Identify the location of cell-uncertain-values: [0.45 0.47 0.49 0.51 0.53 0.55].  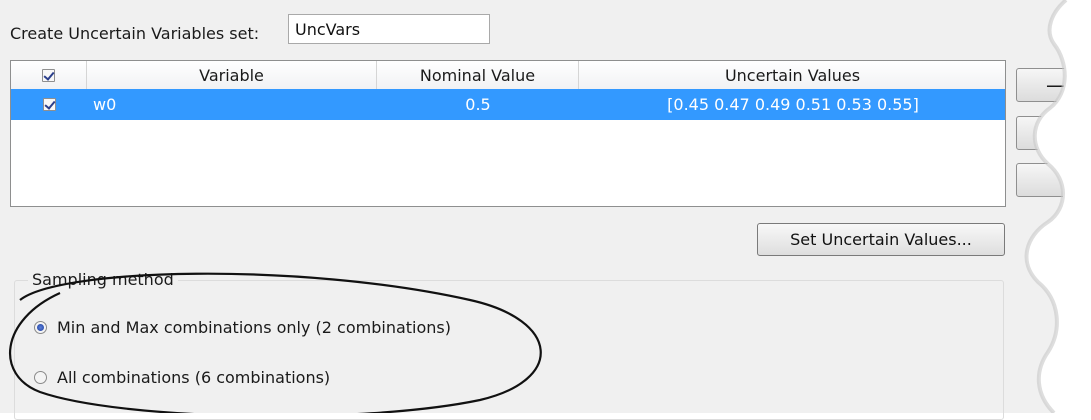
(792, 104).